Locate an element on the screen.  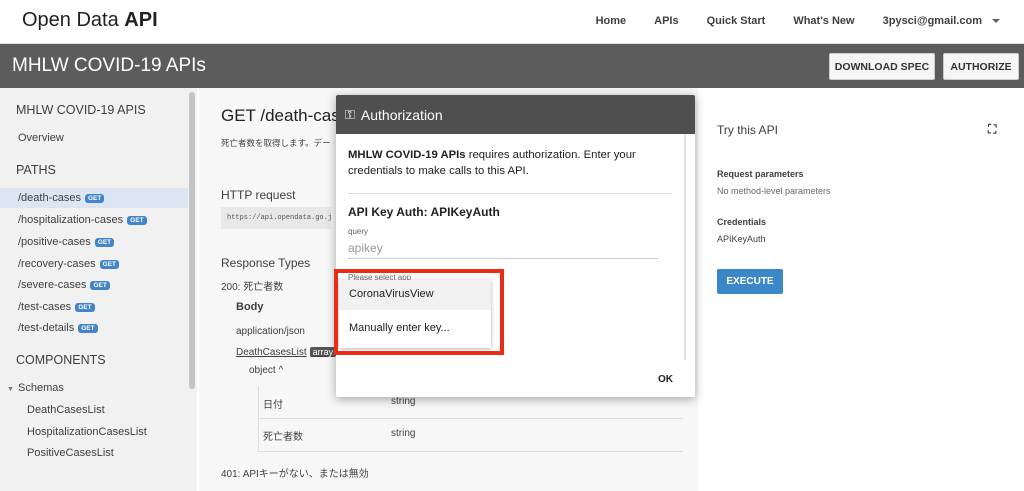
schema-link-label: DeathCasesList is located at coordinates (271, 352).